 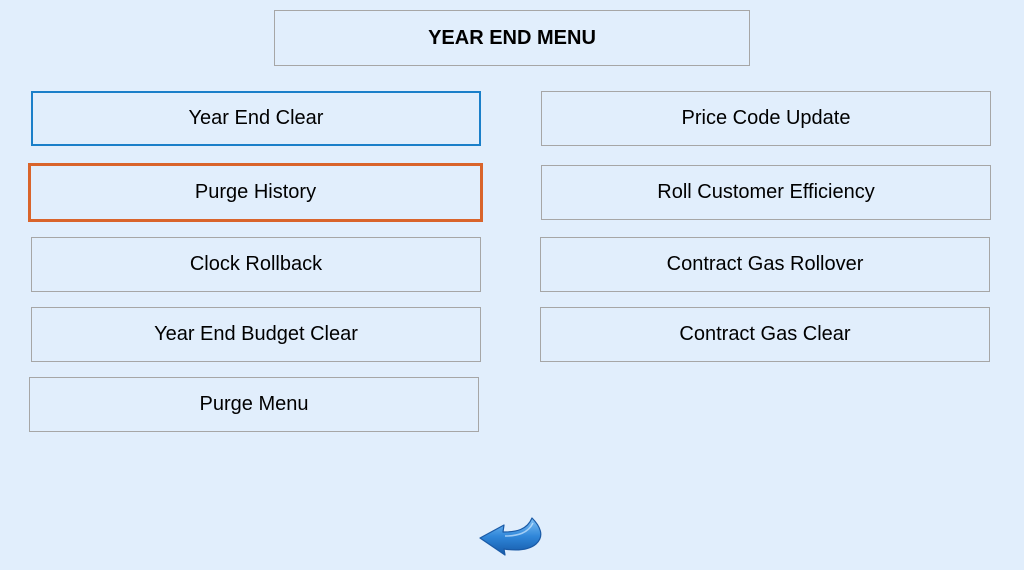 I want to click on price-code-update-button: Price Code Update, so click(x=766, y=118).